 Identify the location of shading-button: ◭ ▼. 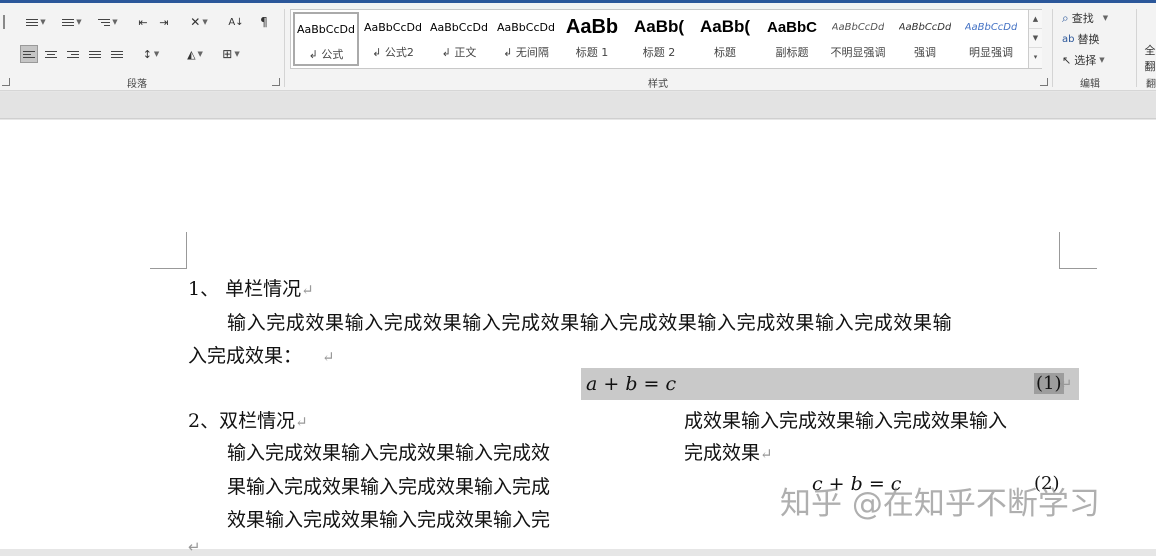
(195, 54).